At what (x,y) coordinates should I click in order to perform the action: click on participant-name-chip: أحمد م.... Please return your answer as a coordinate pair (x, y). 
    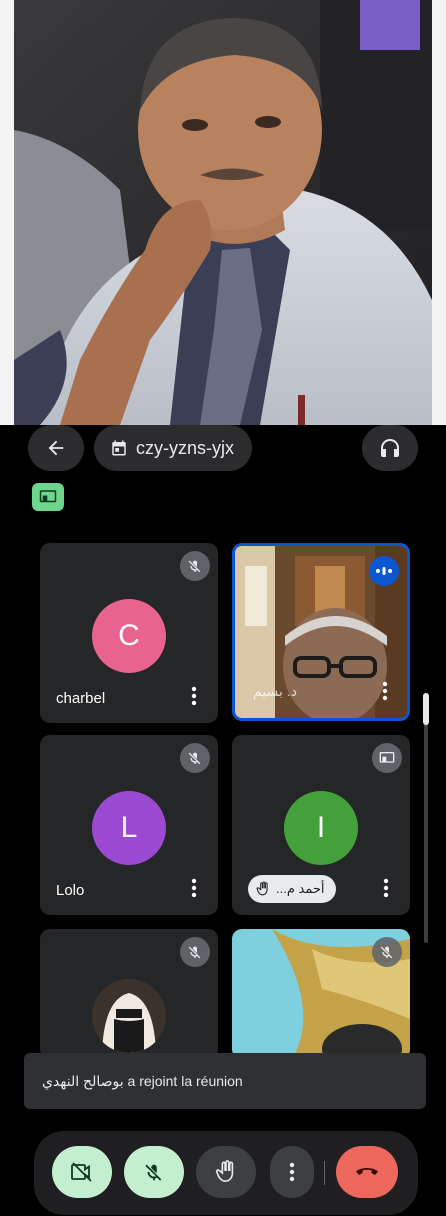
    Looking at the image, I should click on (292, 889).